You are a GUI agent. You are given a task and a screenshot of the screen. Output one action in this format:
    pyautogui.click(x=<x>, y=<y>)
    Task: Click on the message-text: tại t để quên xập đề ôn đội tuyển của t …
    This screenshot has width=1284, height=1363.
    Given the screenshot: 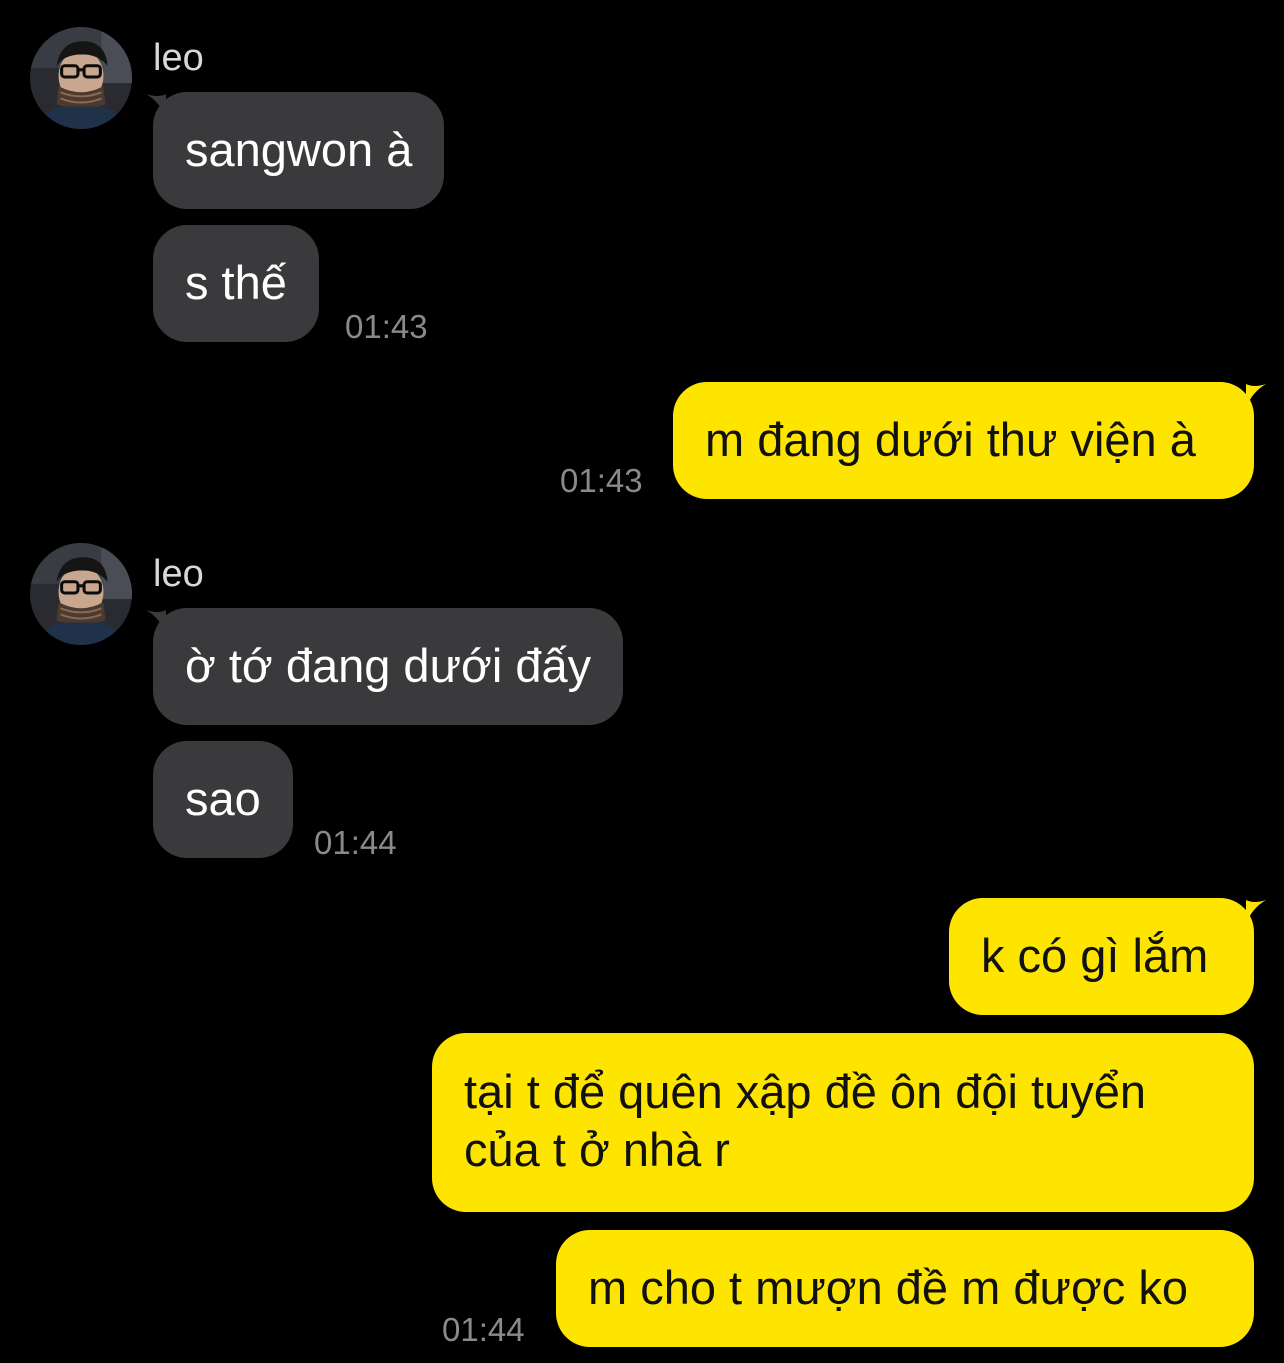 What is the action you would take?
    pyautogui.click(x=805, y=1120)
    